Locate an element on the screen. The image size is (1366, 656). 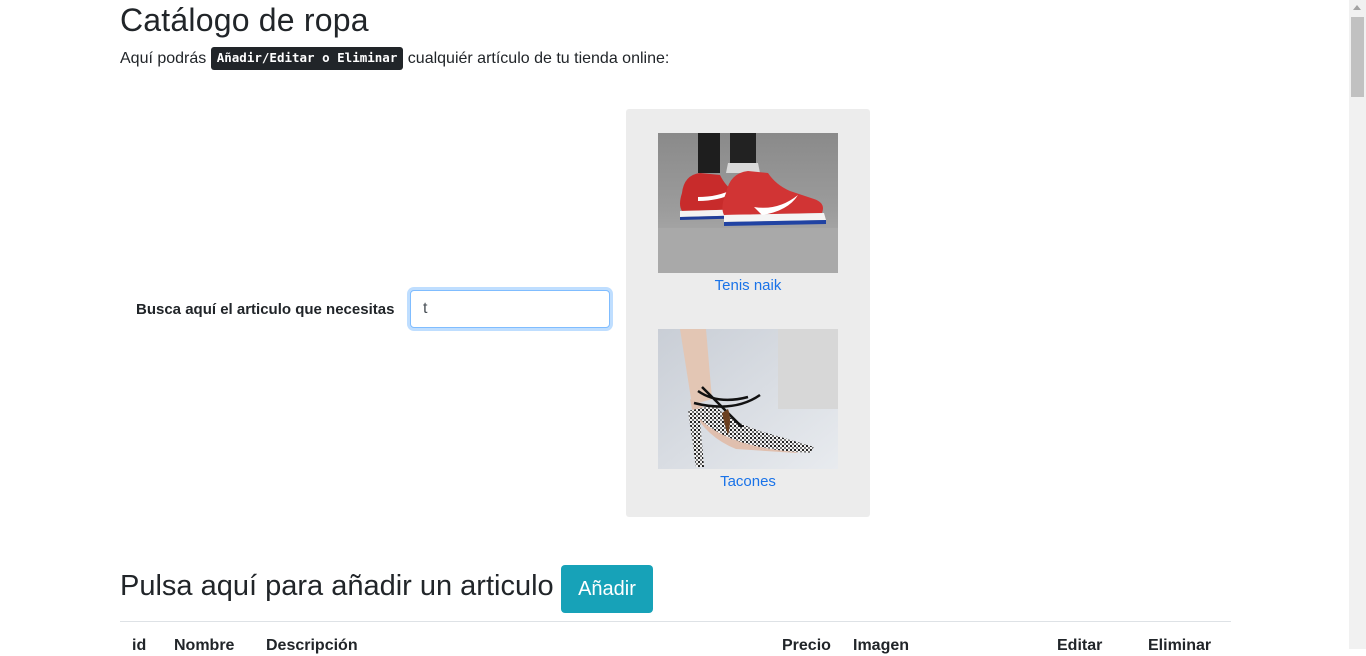
search-input is located at coordinates (510, 309).